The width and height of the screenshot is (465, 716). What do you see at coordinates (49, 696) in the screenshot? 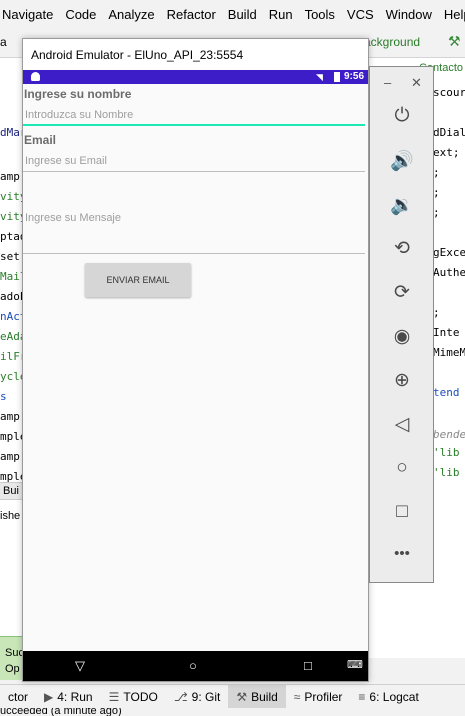
I see `run-icon: ▶` at bounding box center [49, 696].